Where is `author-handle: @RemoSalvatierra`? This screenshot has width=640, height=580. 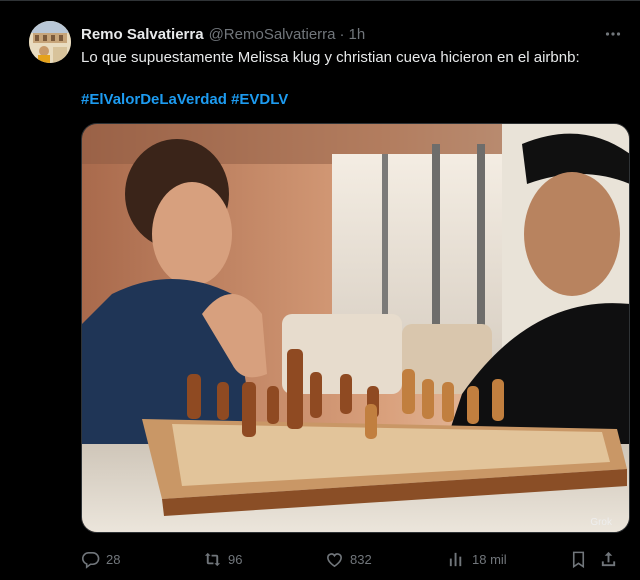 author-handle: @RemoSalvatierra is located at coordinates (272, 34).